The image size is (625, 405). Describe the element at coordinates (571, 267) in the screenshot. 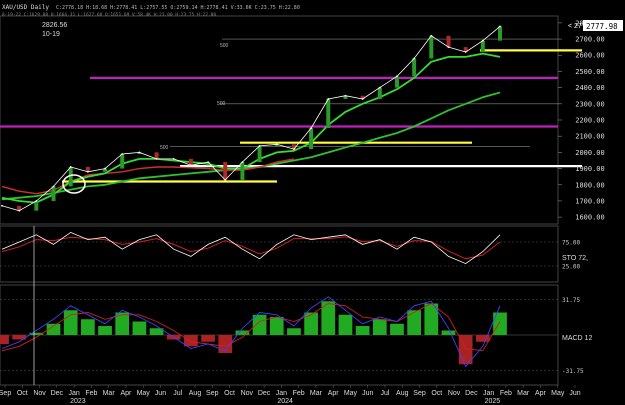

I see `stoch-tick-label: 25.00` at that location.